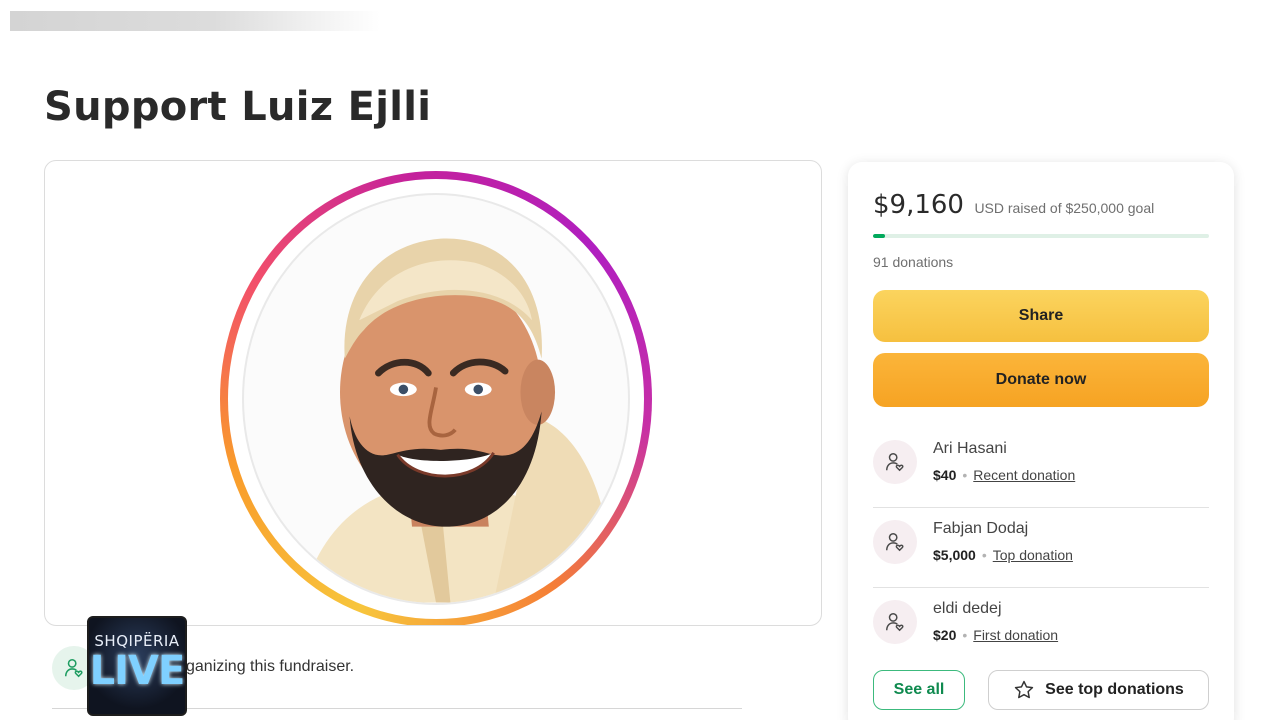 This screenshot has width=1280, height=720. Describe the element at coordinates (879, 236) in the screenshot. I see `progress-fill` at that location.